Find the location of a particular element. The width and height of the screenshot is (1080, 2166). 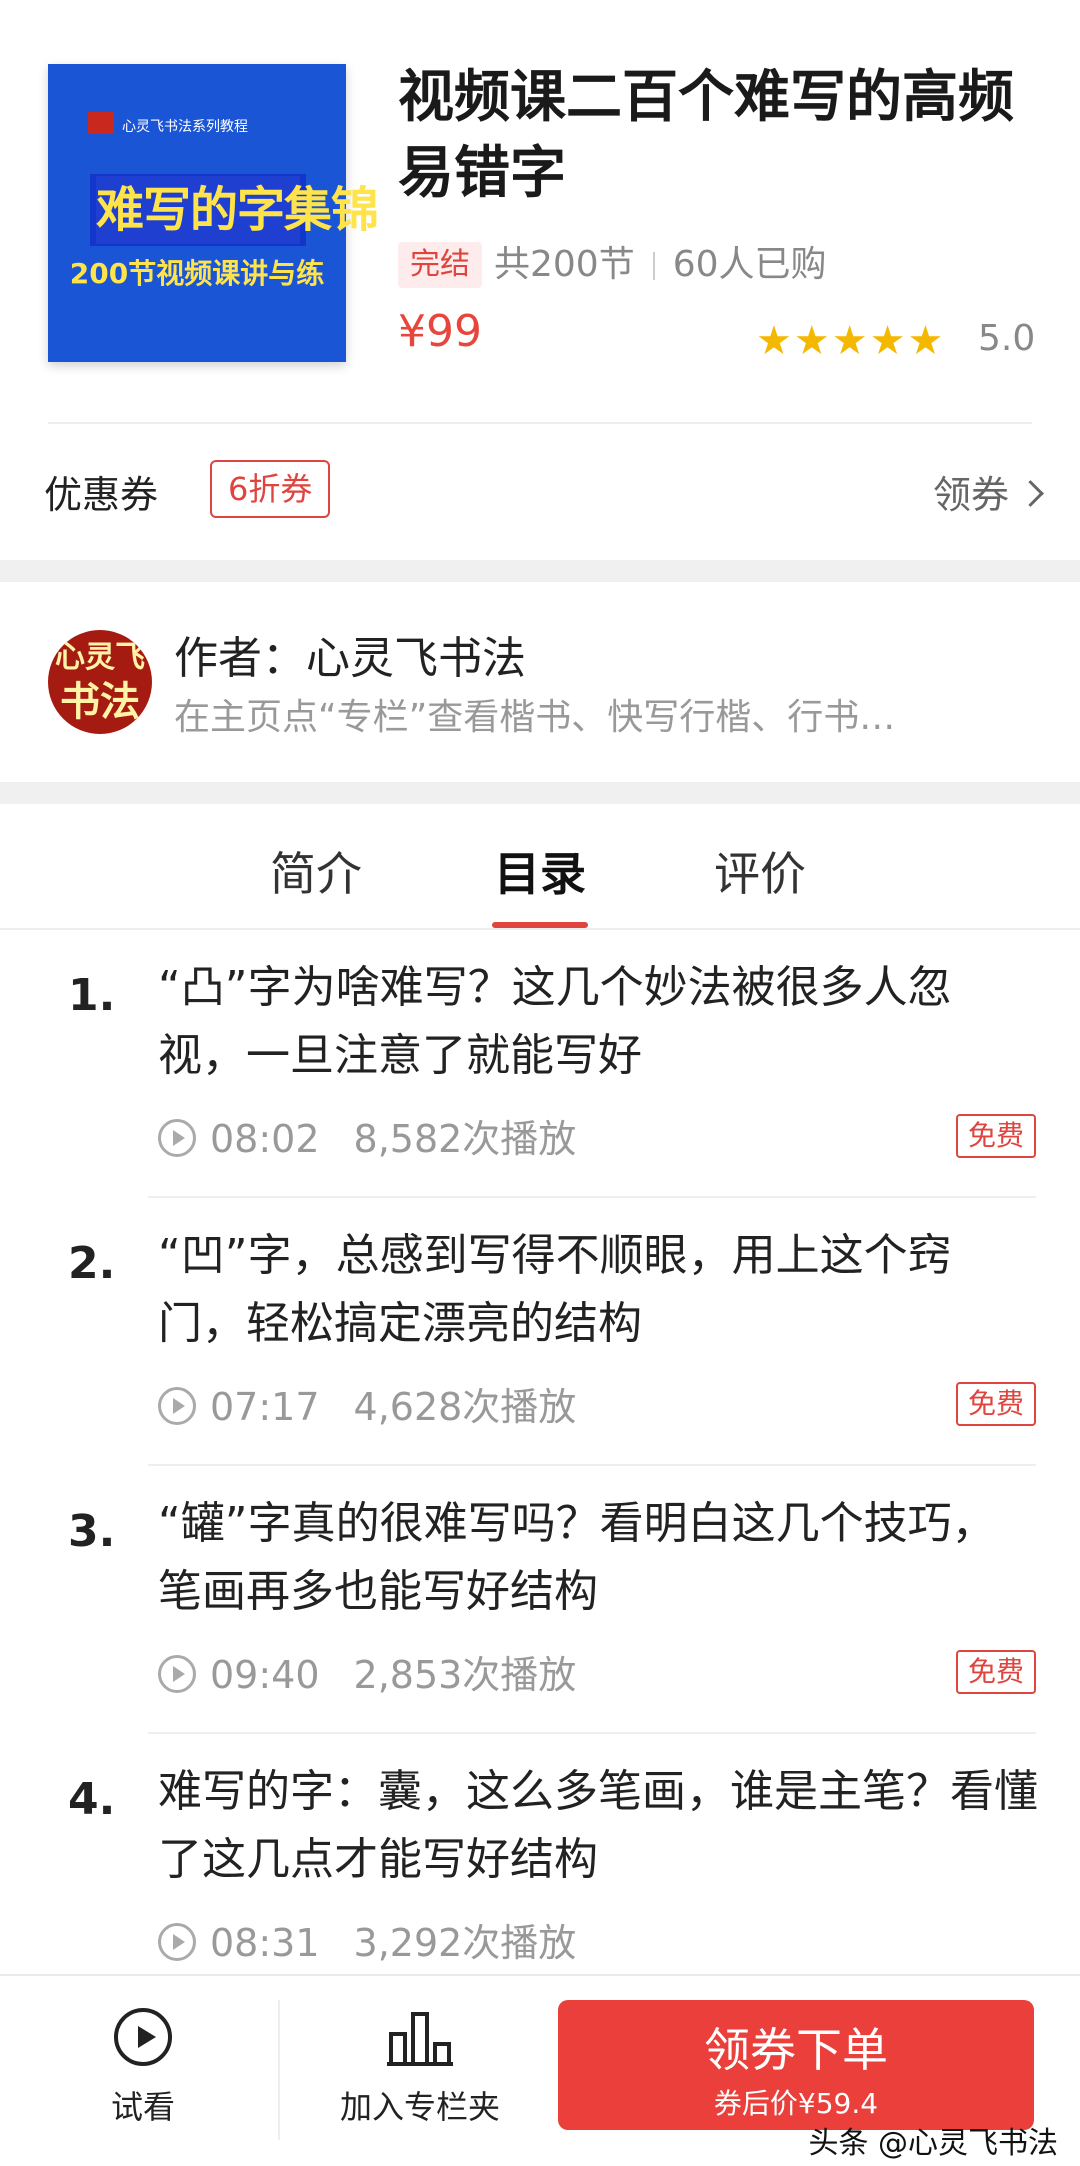

lesson-title: “凸”字为啥难写？这几个妙法被很多人忽视，一旦注意了就能写好 is located at coordinates (555, 1021).